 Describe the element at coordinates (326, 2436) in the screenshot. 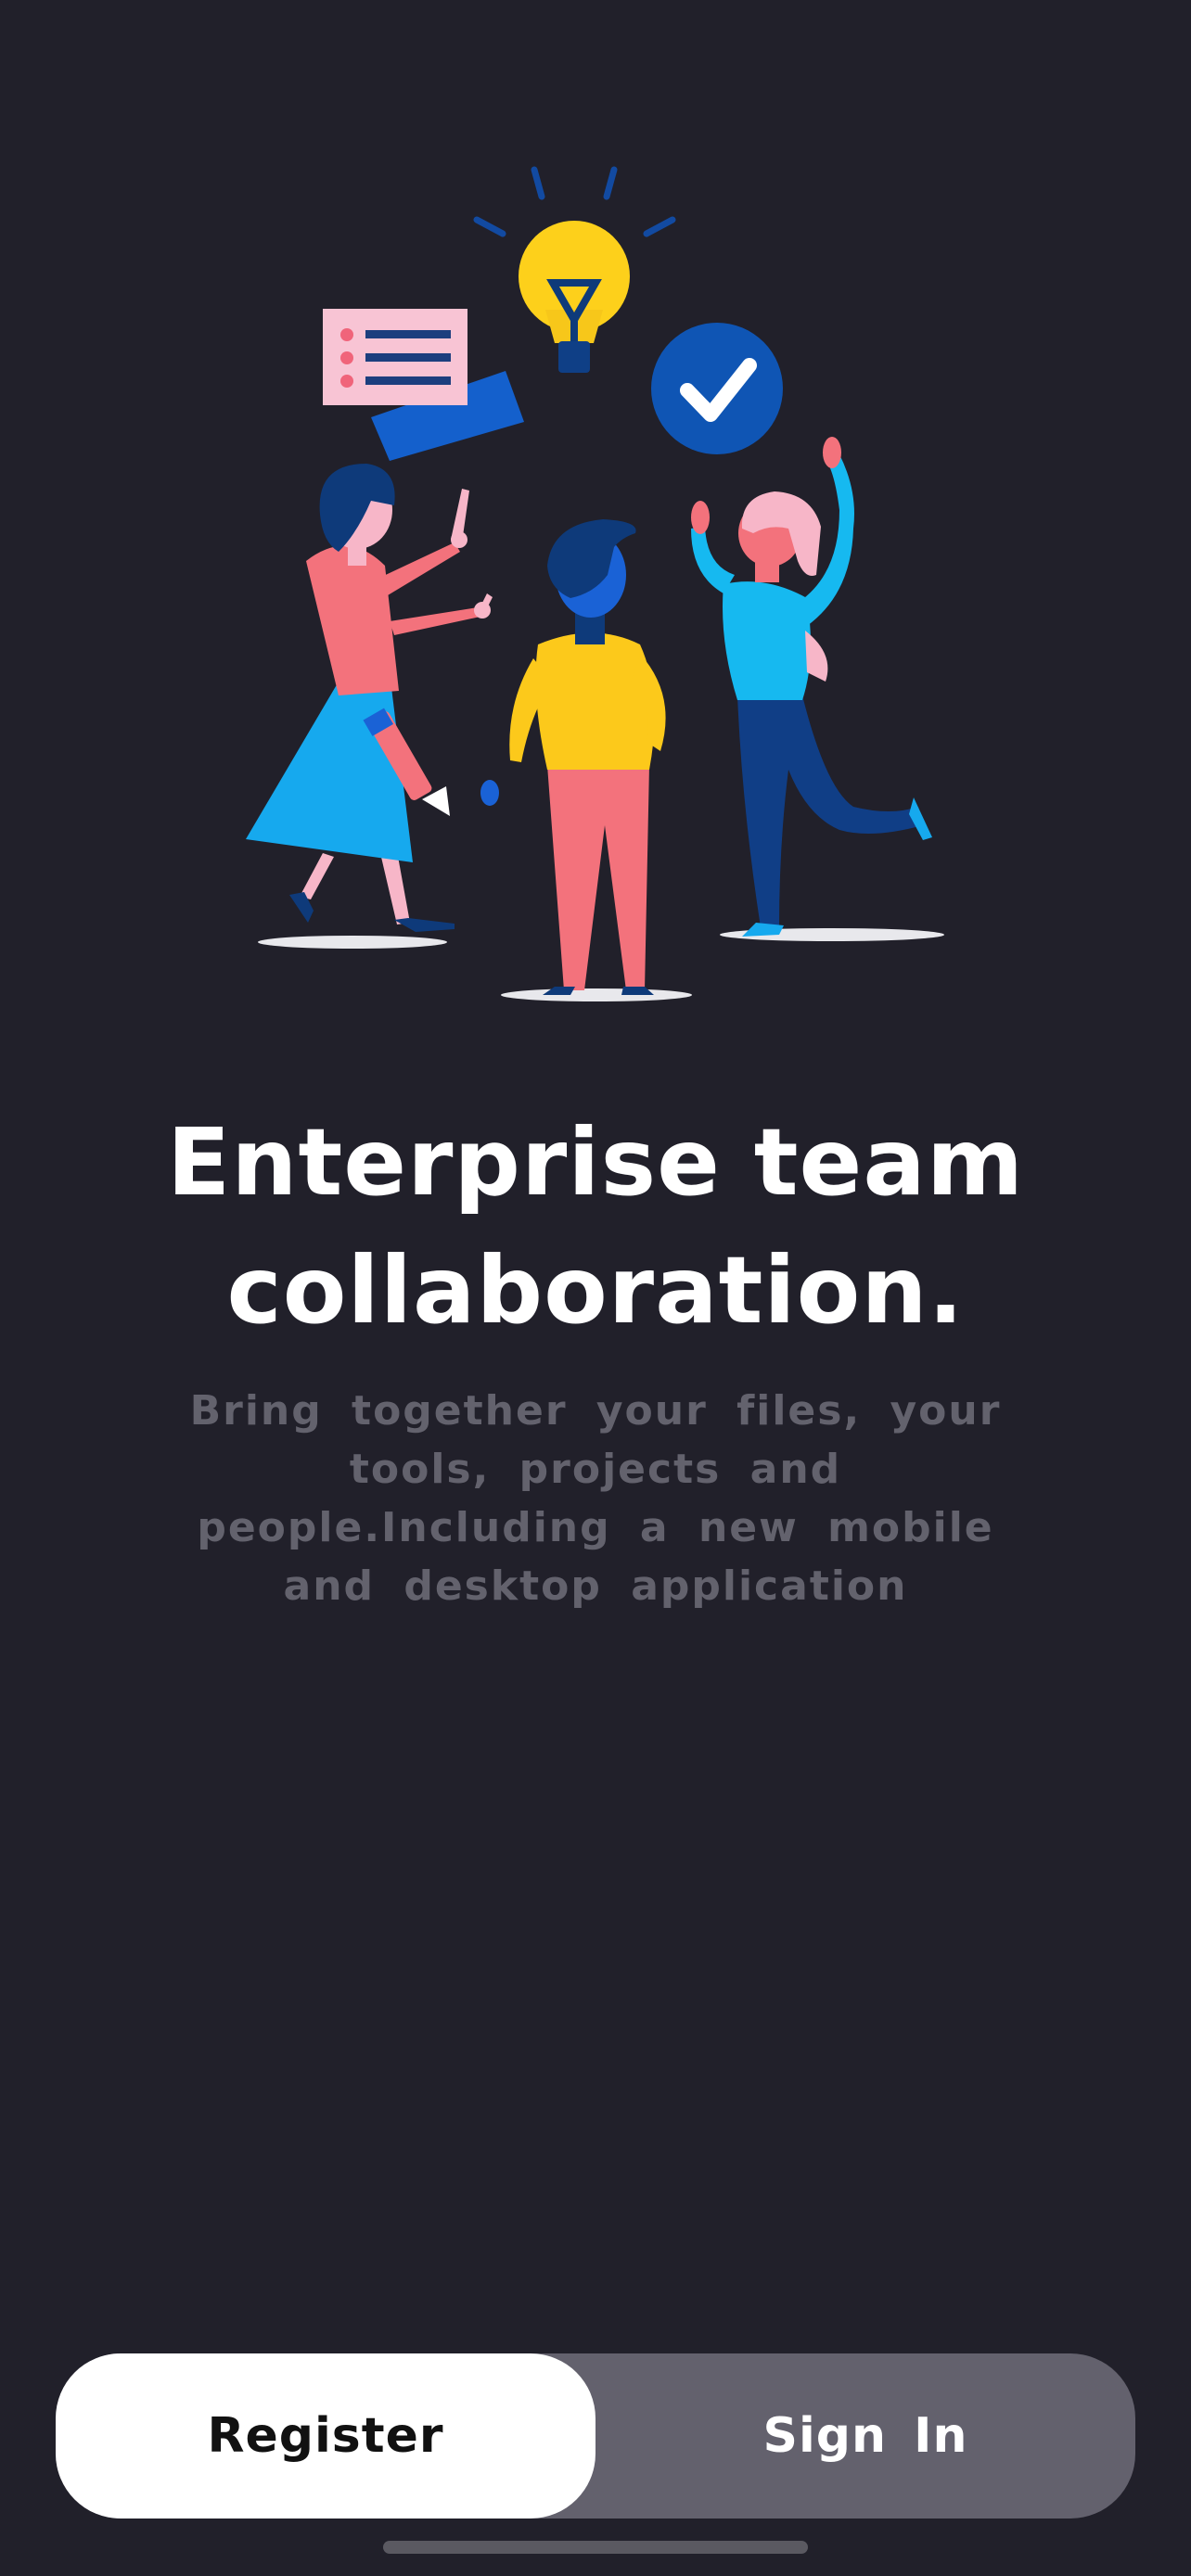

I see `register-button: Register` at that location.